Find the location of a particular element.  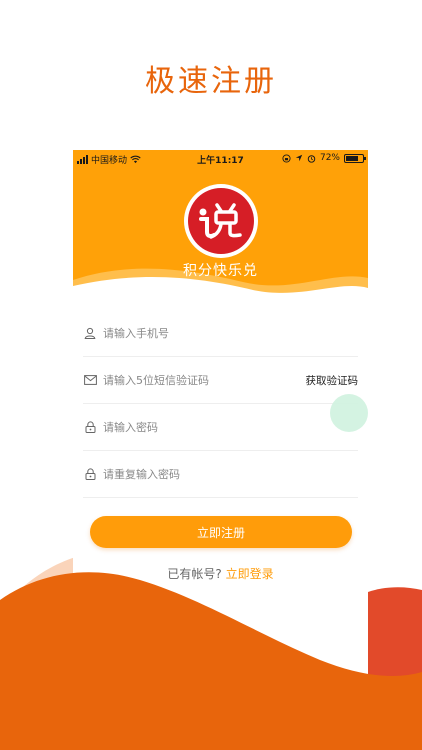

app-name: 积分快乐兑 is located at coordinates (220, 271).